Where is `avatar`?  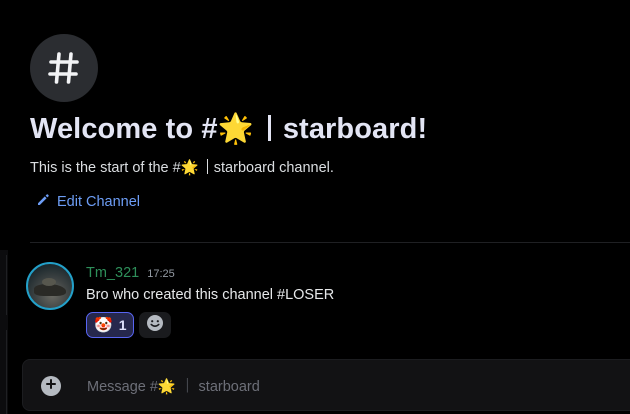 avatar is located at coordinates (50, 286).